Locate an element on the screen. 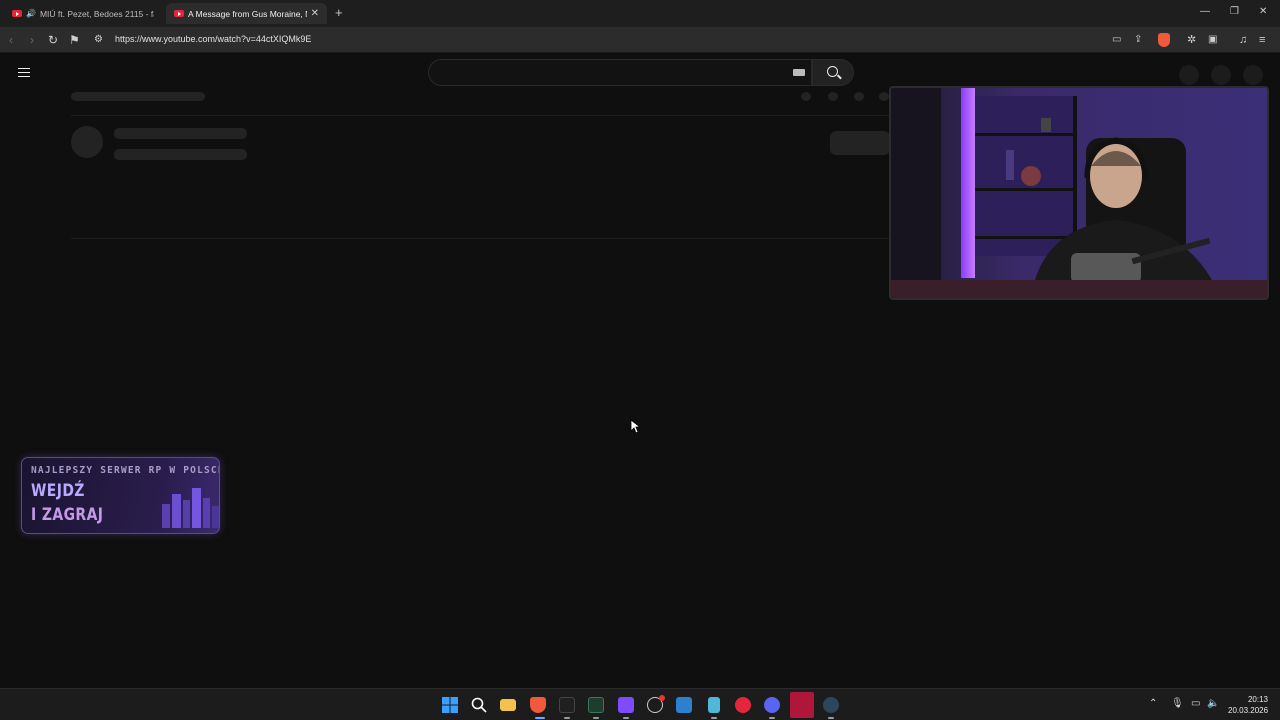  close-tab-icon: ✕ is located at coordinates (315, 13).